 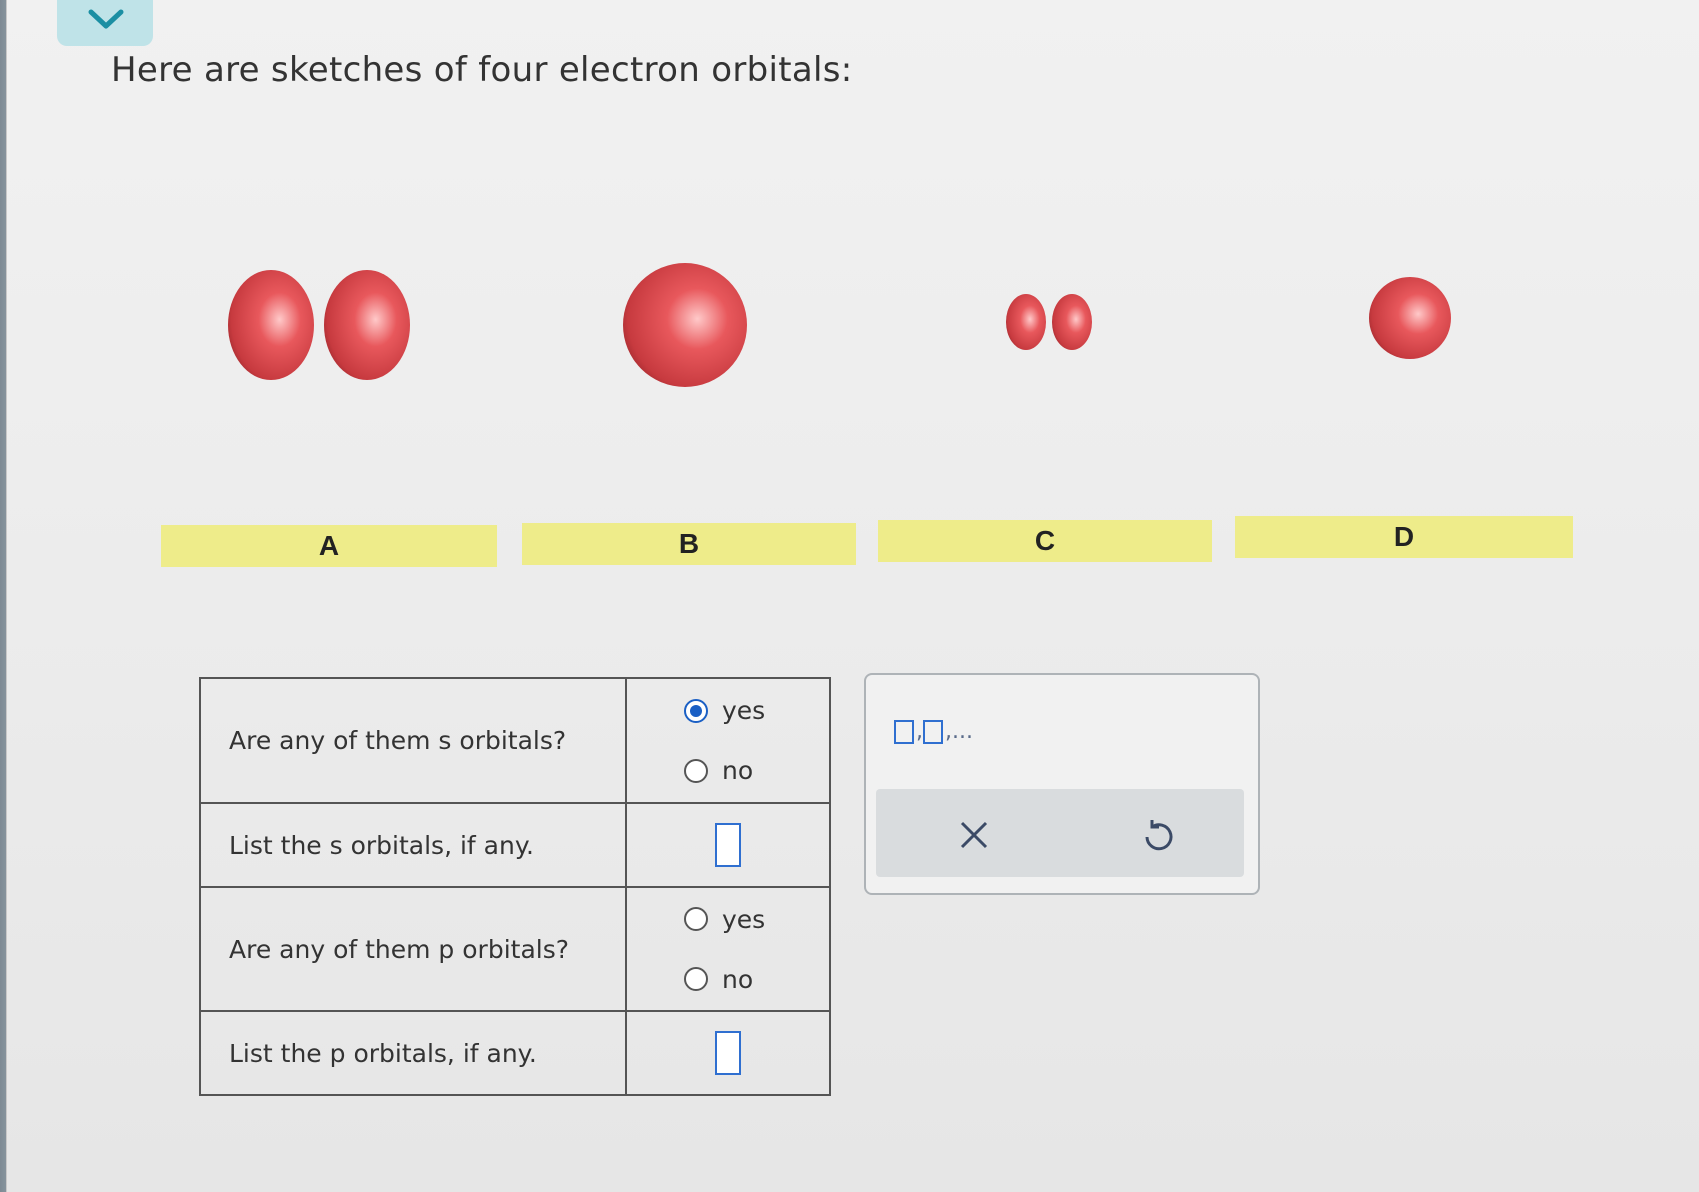 What do you see at coordinates (1060, 833) in the screenshot?
I see `toolbox-actions` at bounding box center [1060, 833].